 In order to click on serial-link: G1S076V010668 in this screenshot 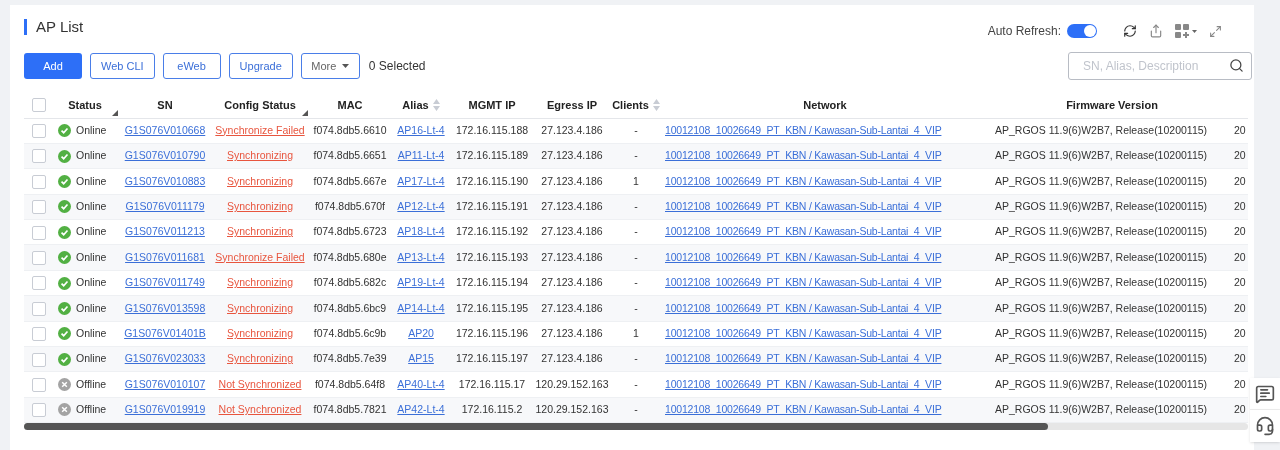, I will do `click(165, 129)`.